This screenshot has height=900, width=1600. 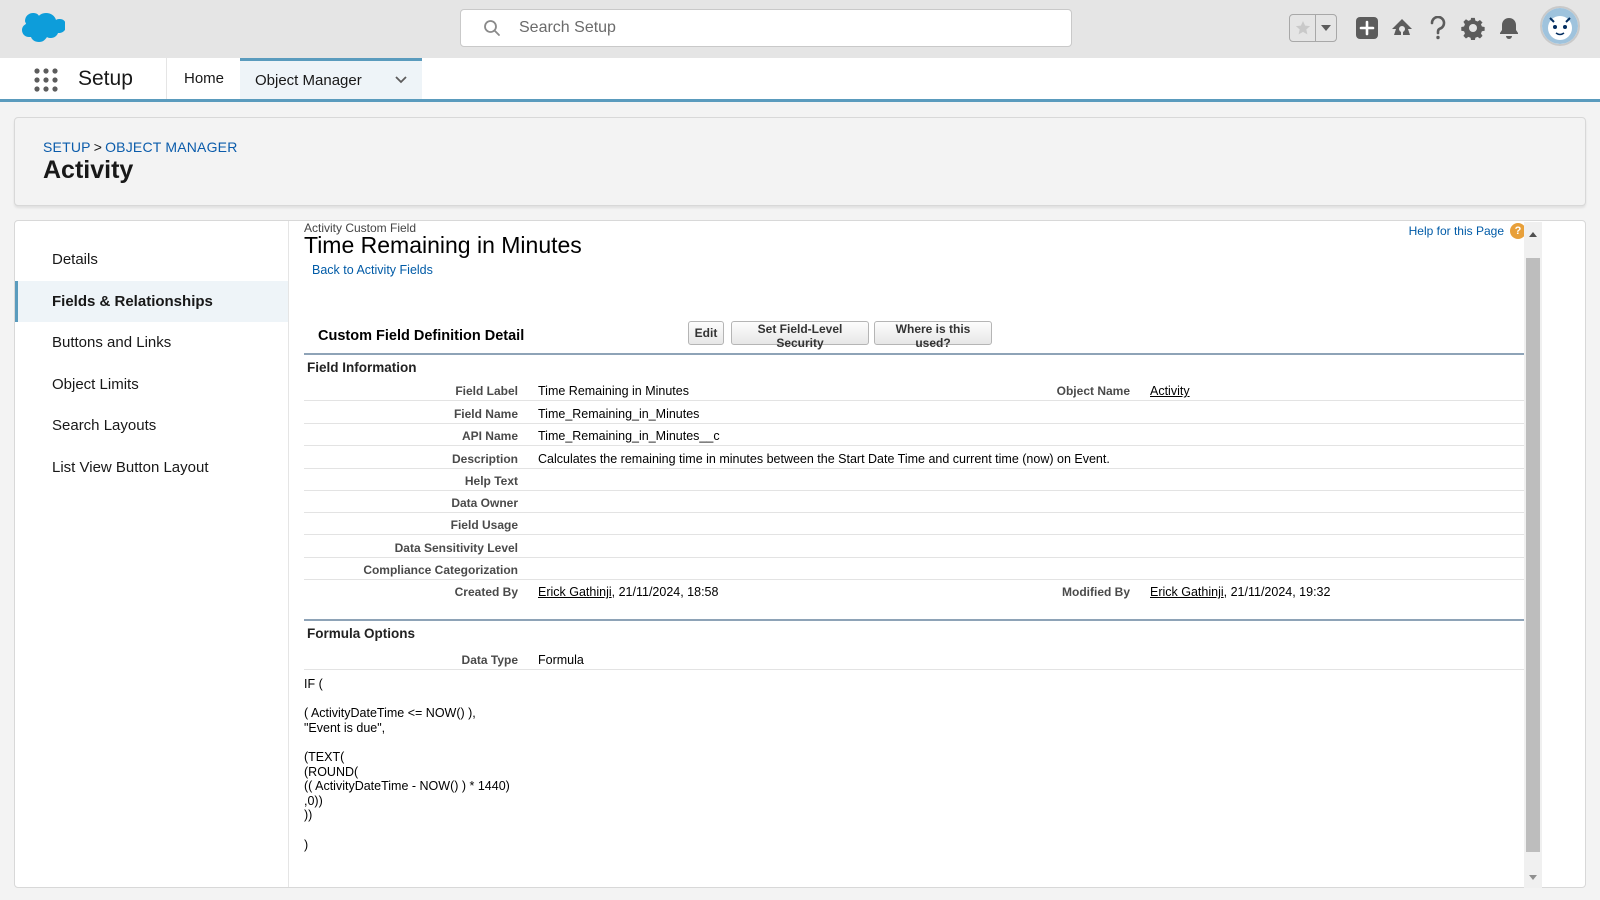 I want to click on tab-object-manager: Object Manager, so click(x=331, y=78).